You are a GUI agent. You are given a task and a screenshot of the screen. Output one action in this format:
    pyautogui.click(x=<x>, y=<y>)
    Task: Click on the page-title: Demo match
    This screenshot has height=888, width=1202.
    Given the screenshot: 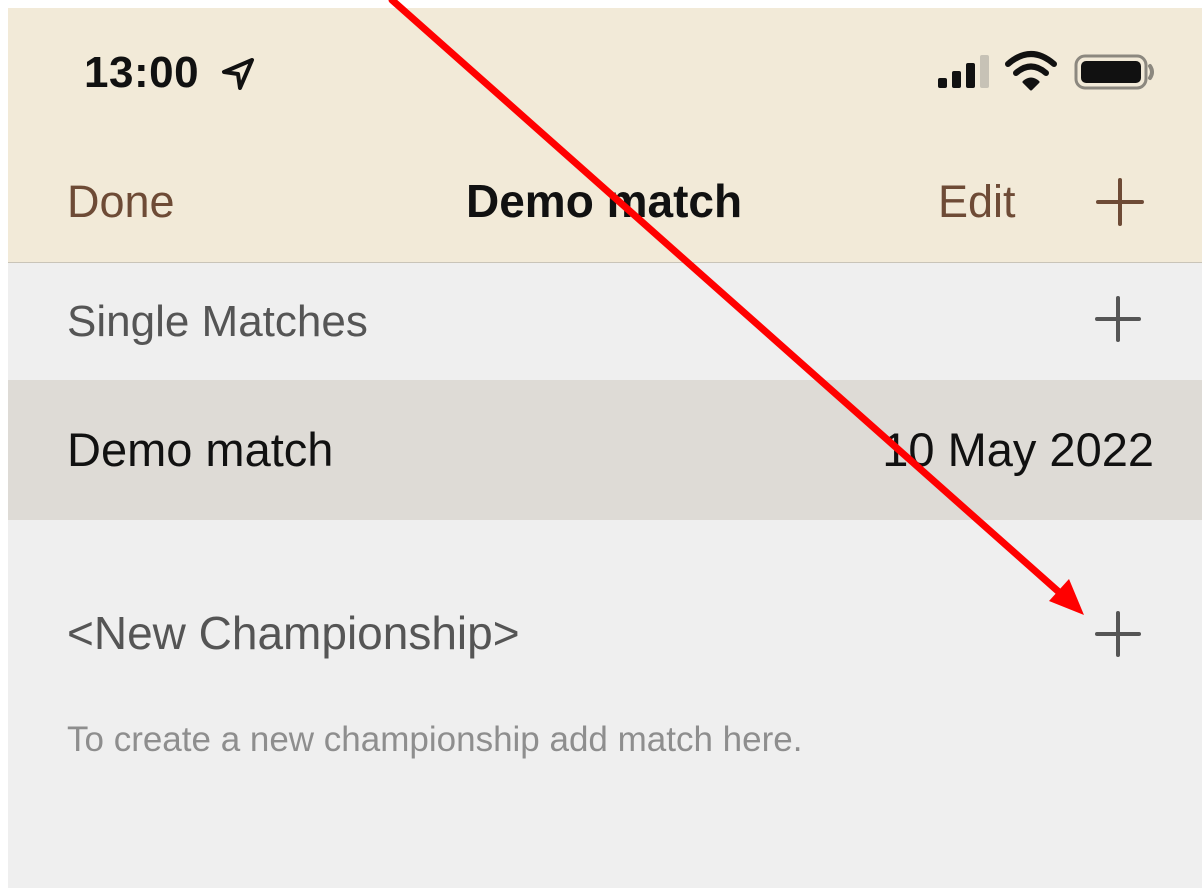 What is the action you would take?
    pyautogui.click(x=604, y=201)
    